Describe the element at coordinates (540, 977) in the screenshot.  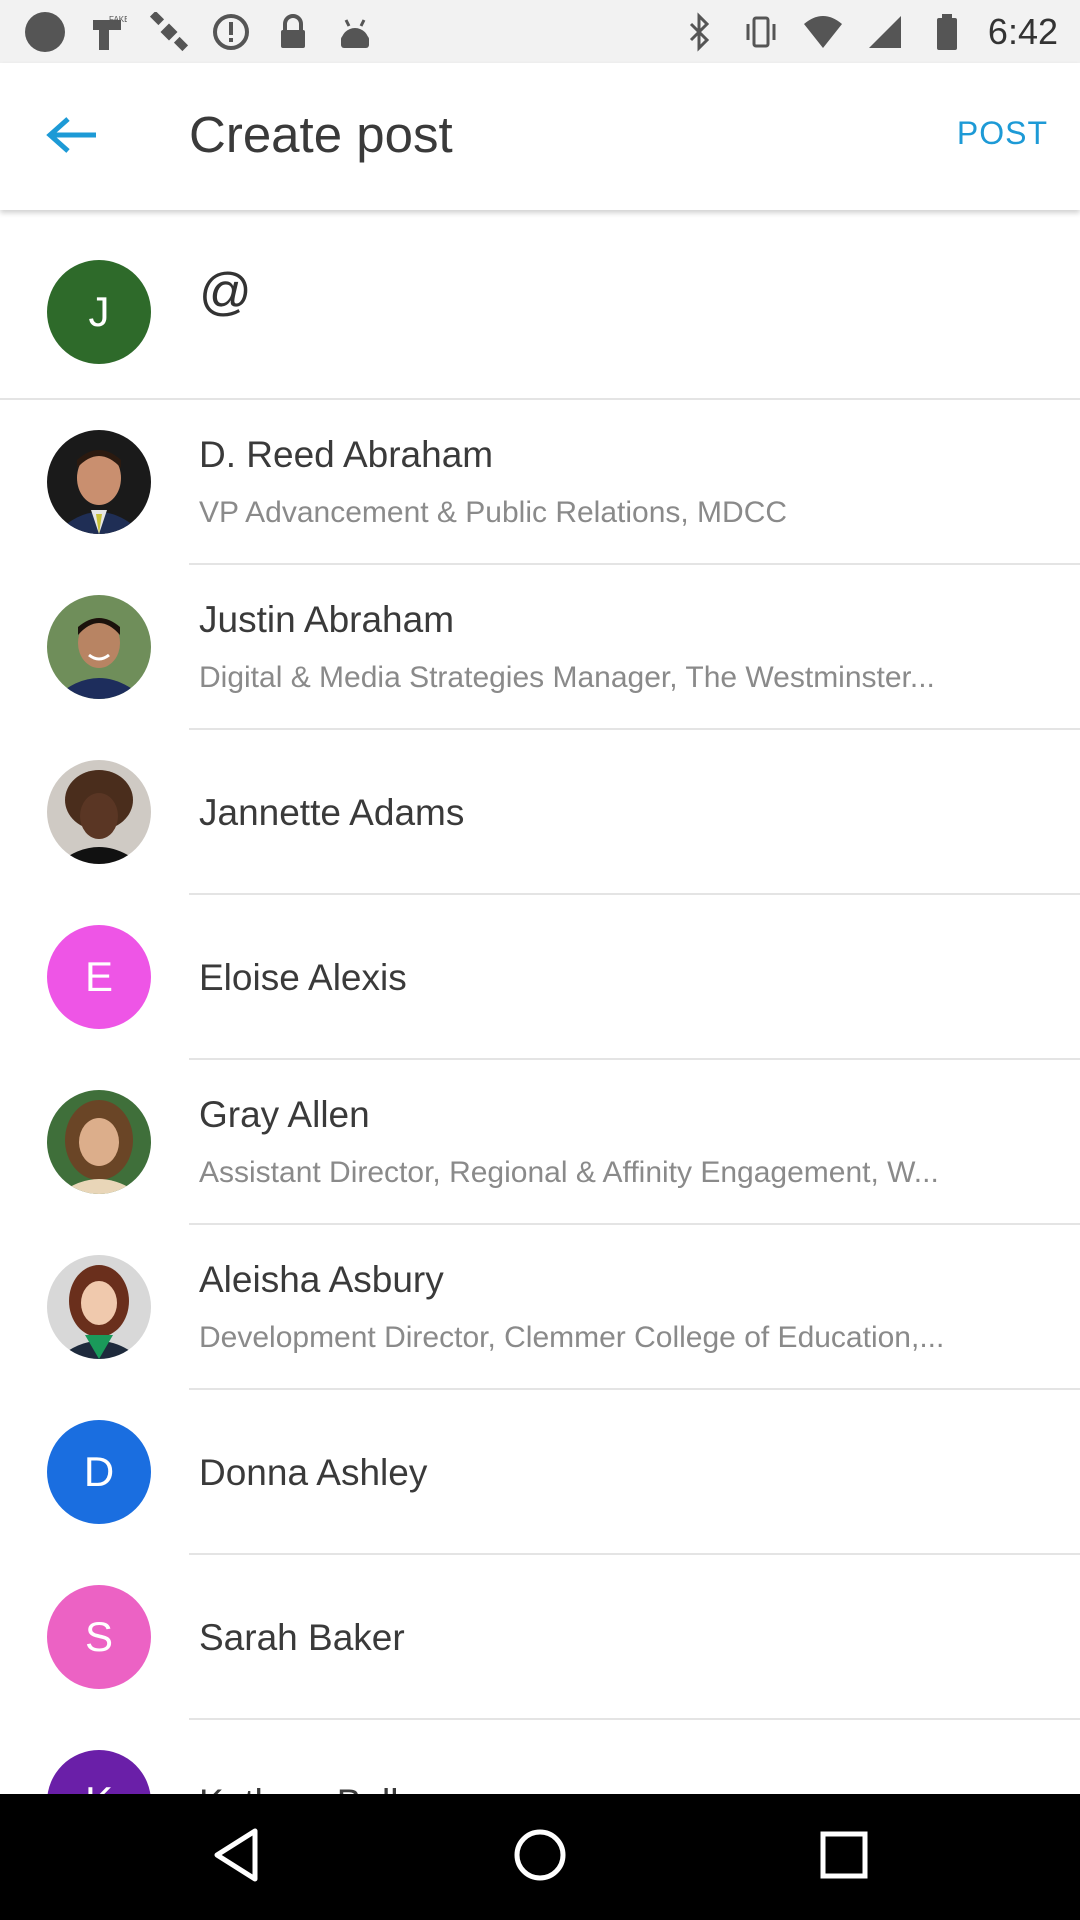
I see `list-item-eloise-alexis: E Eloise Alexis` at that location.